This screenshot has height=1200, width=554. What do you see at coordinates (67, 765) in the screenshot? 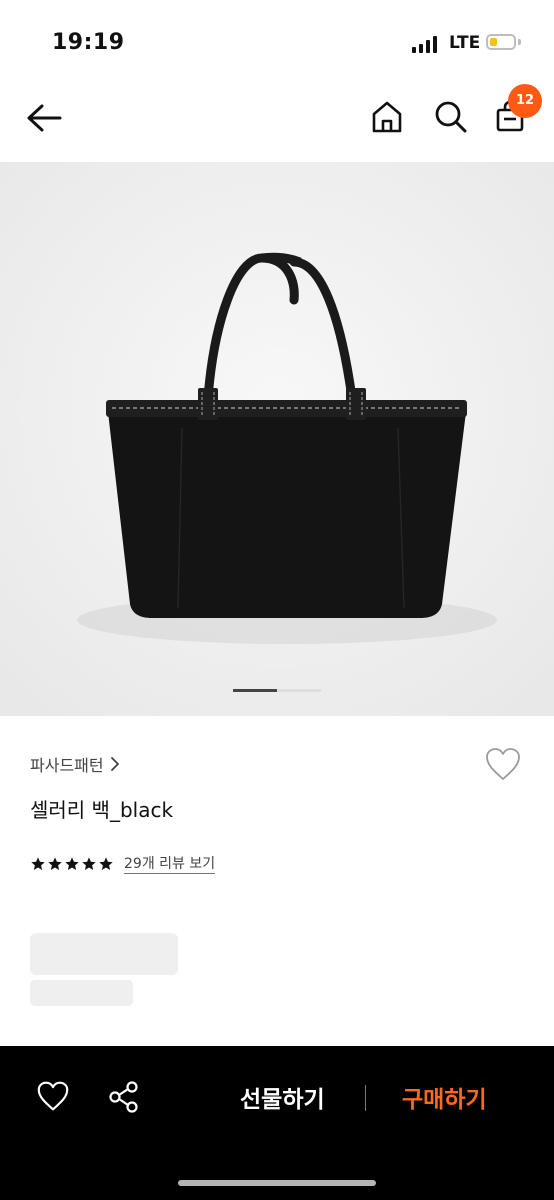
I see `brand-name: 파사드패턴` at bounding box center [67, 765].